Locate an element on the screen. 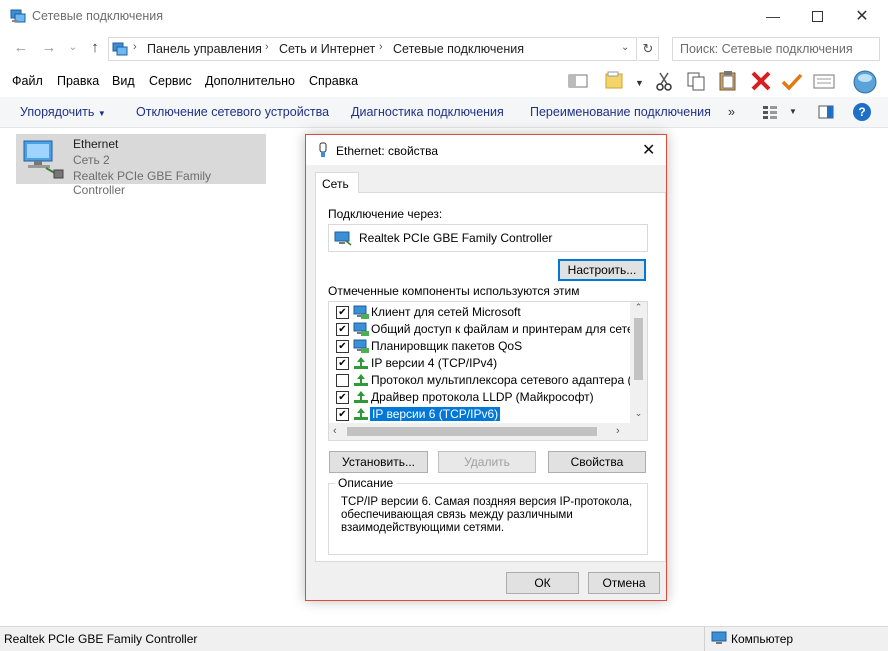  arrow-left-icon: ← is located at coordinates (21, 47).